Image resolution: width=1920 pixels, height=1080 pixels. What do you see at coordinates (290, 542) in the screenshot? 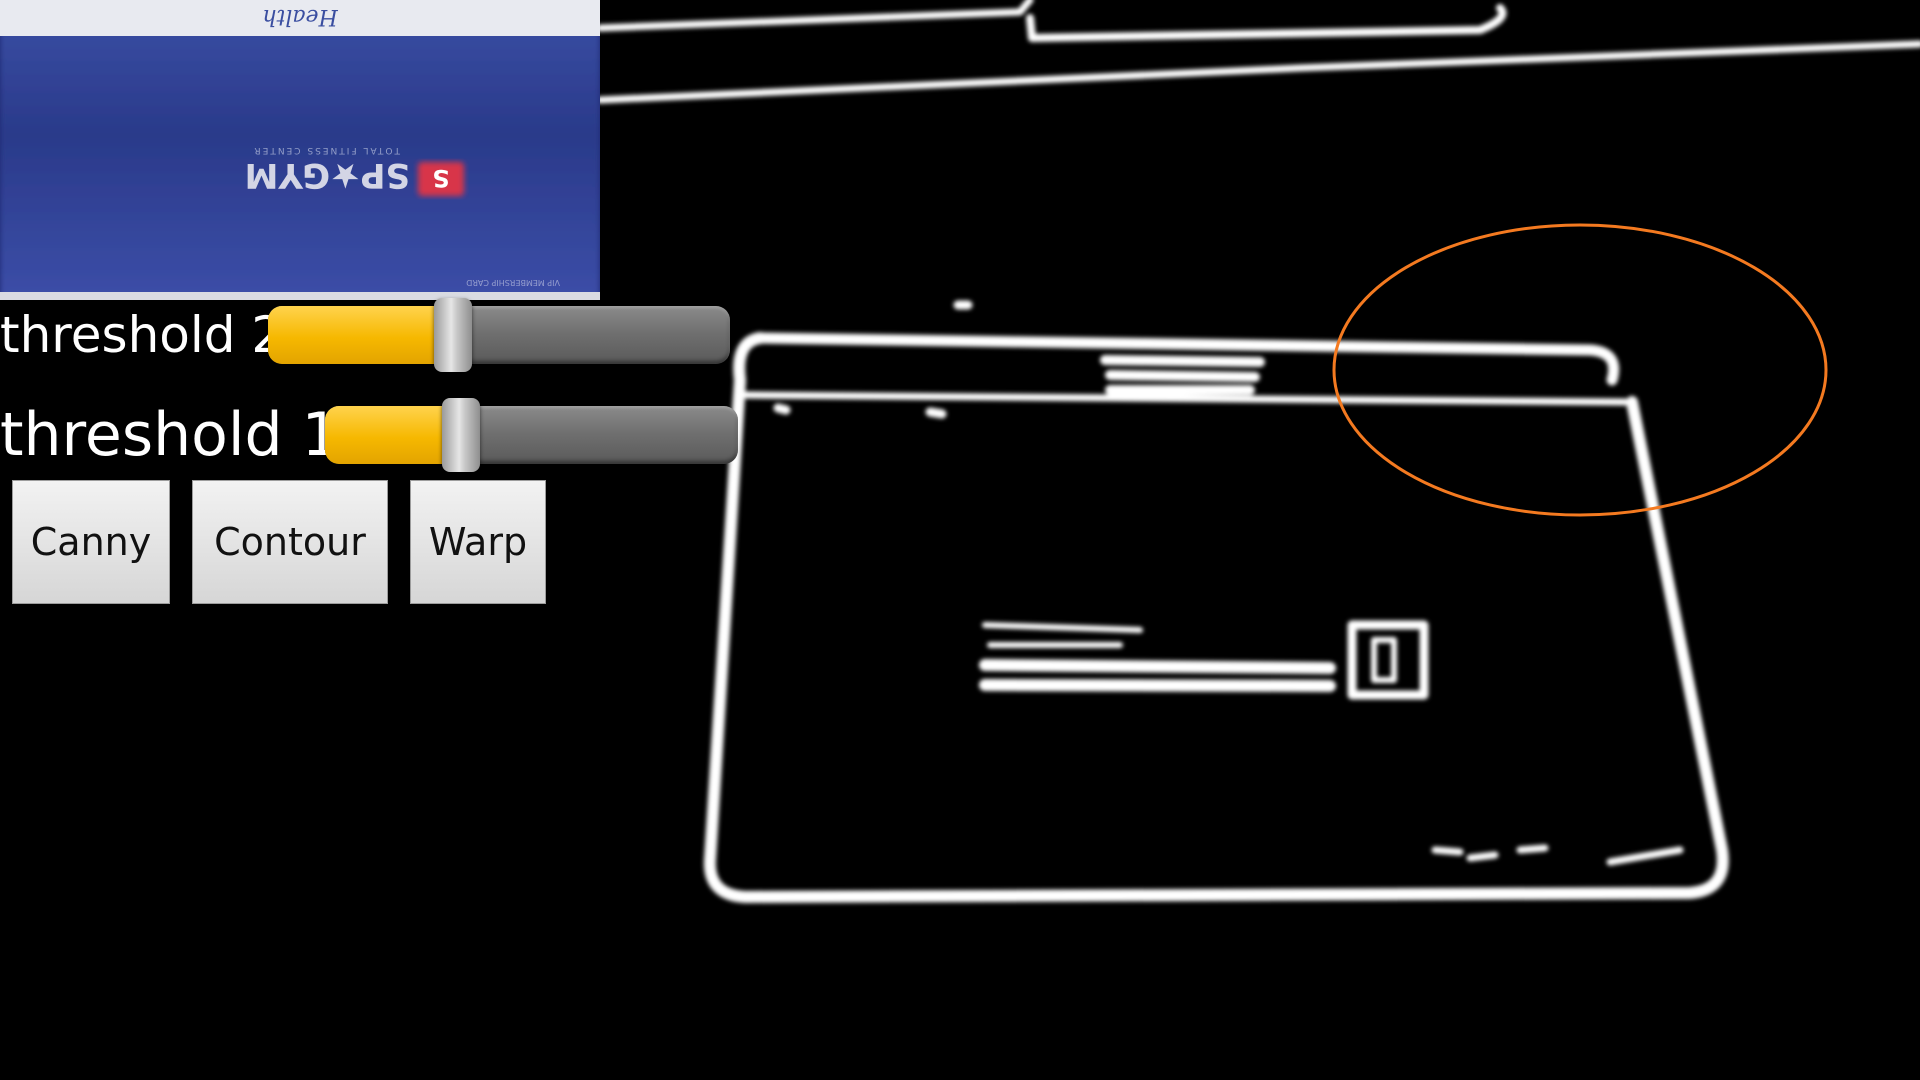
I see `contour-button: Contour` at bounding box center [290, 542].